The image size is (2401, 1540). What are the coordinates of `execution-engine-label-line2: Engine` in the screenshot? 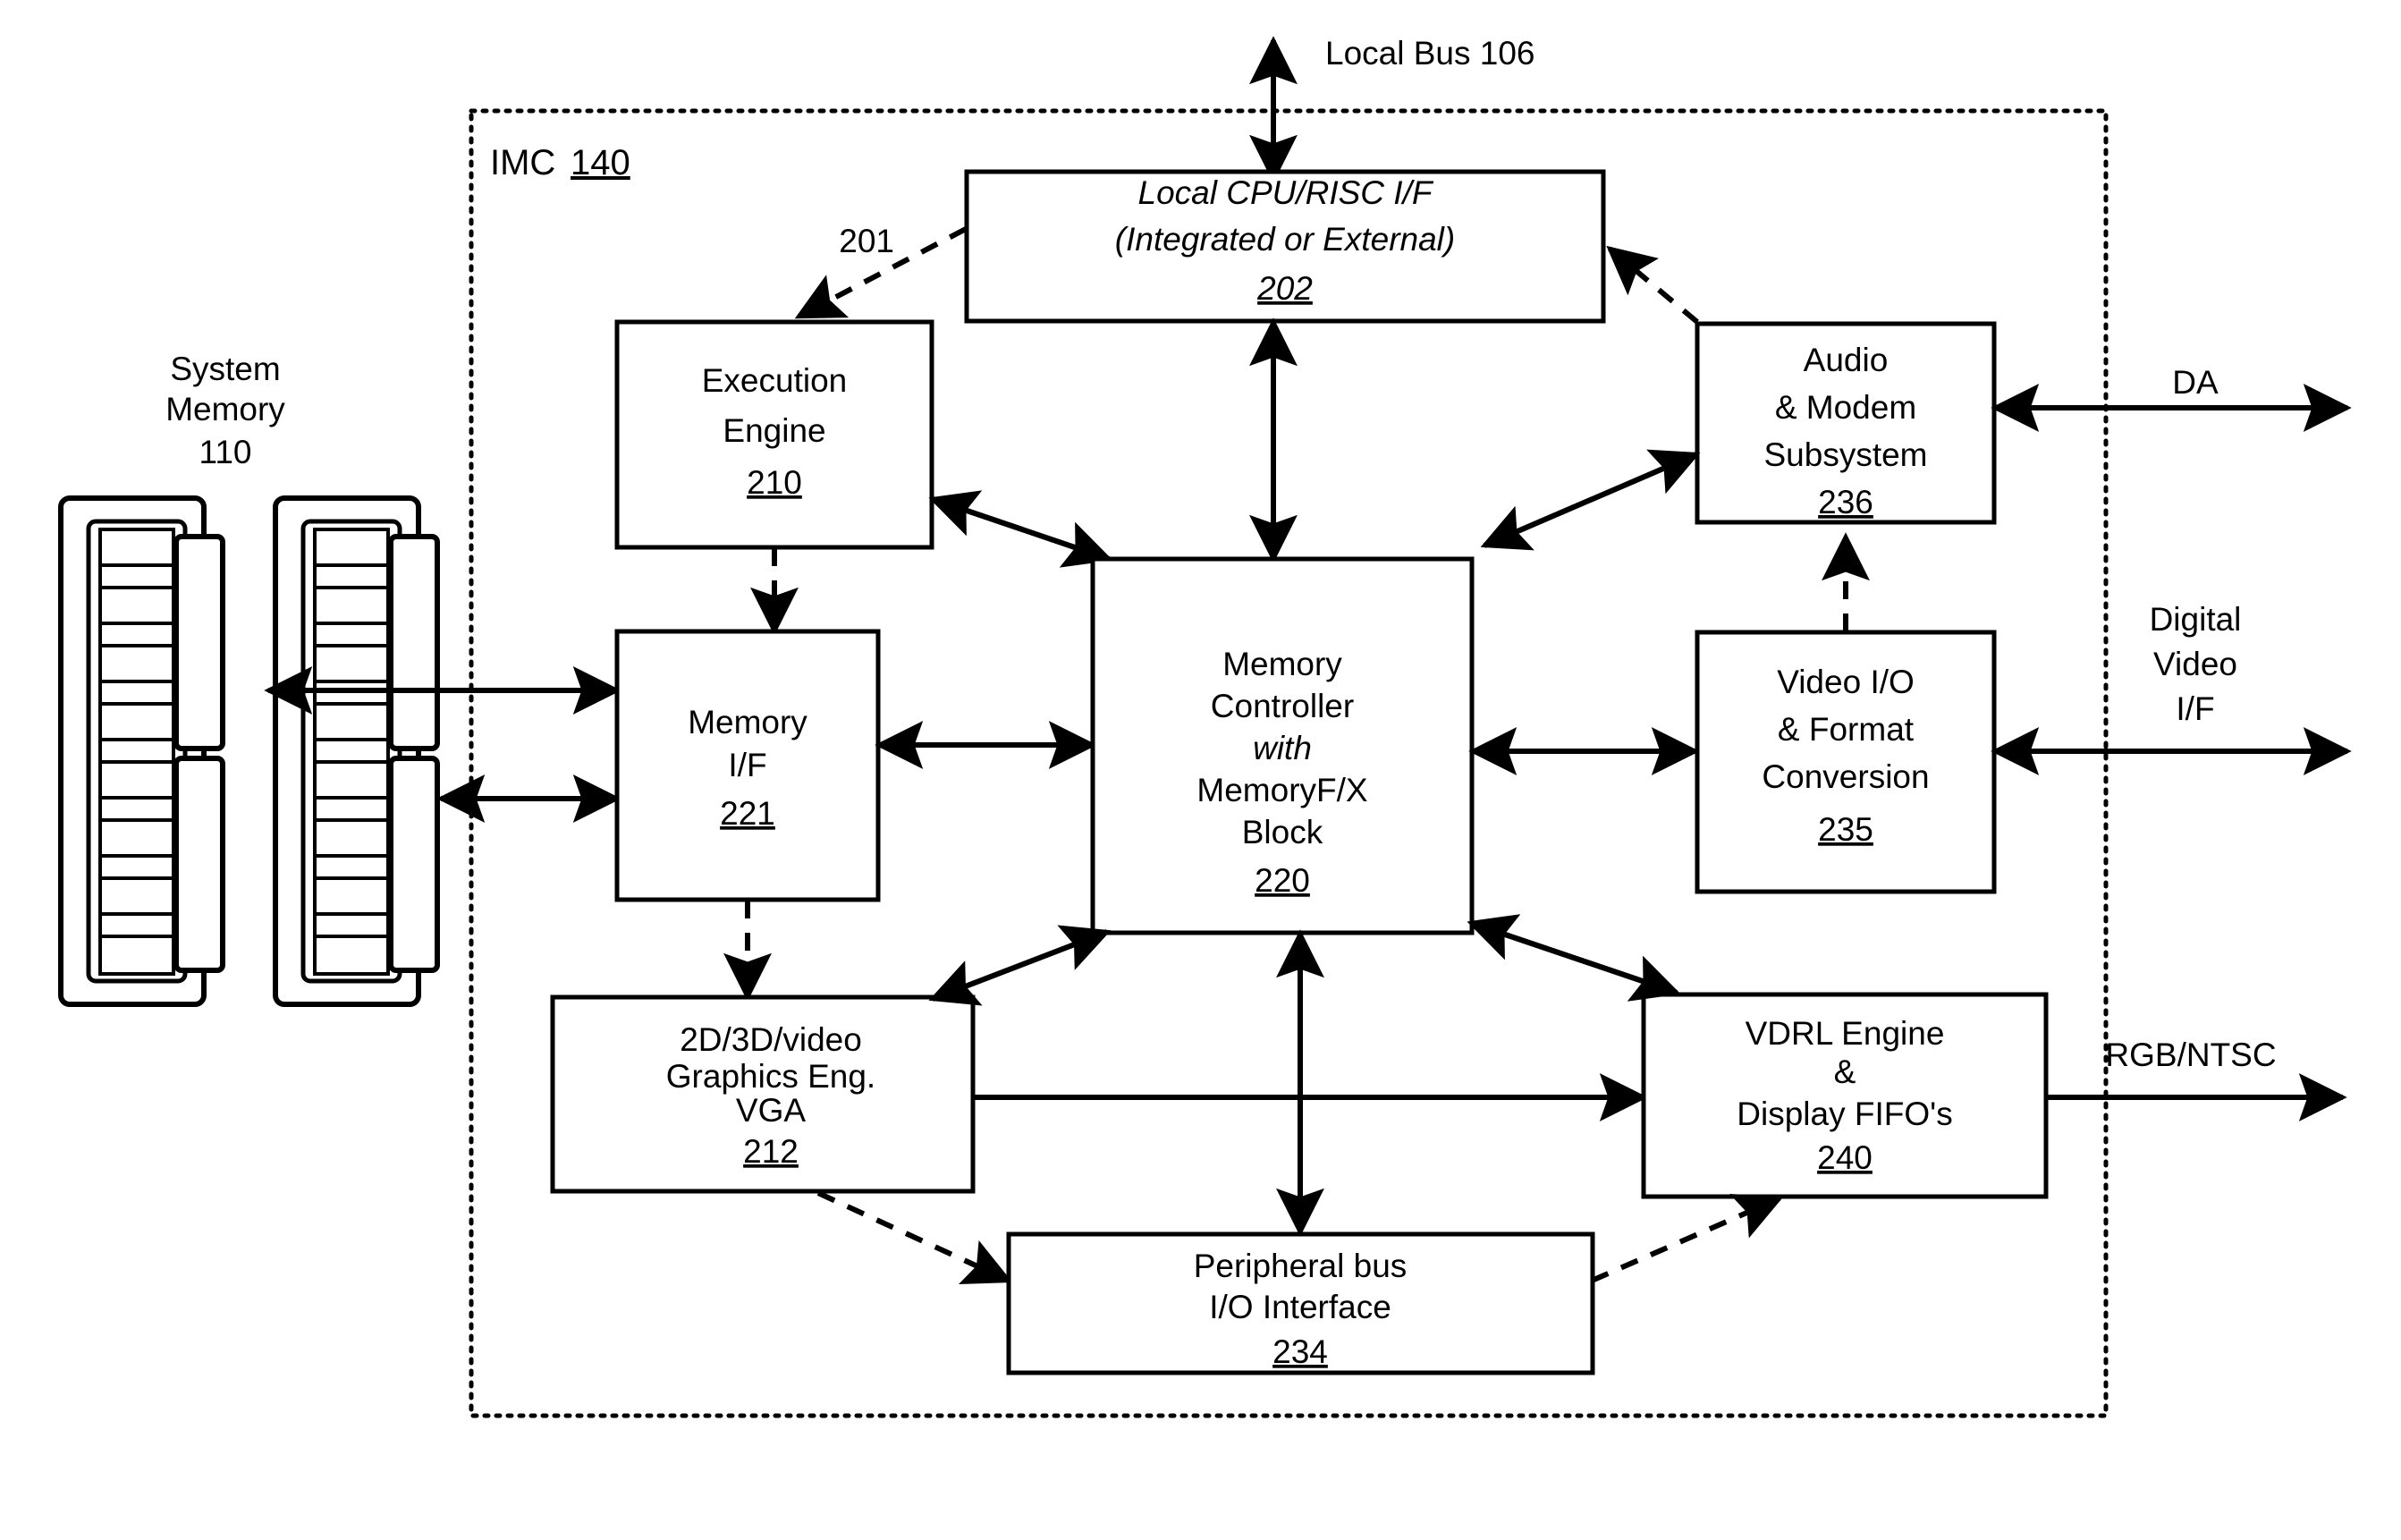 It's located at (774, 430).